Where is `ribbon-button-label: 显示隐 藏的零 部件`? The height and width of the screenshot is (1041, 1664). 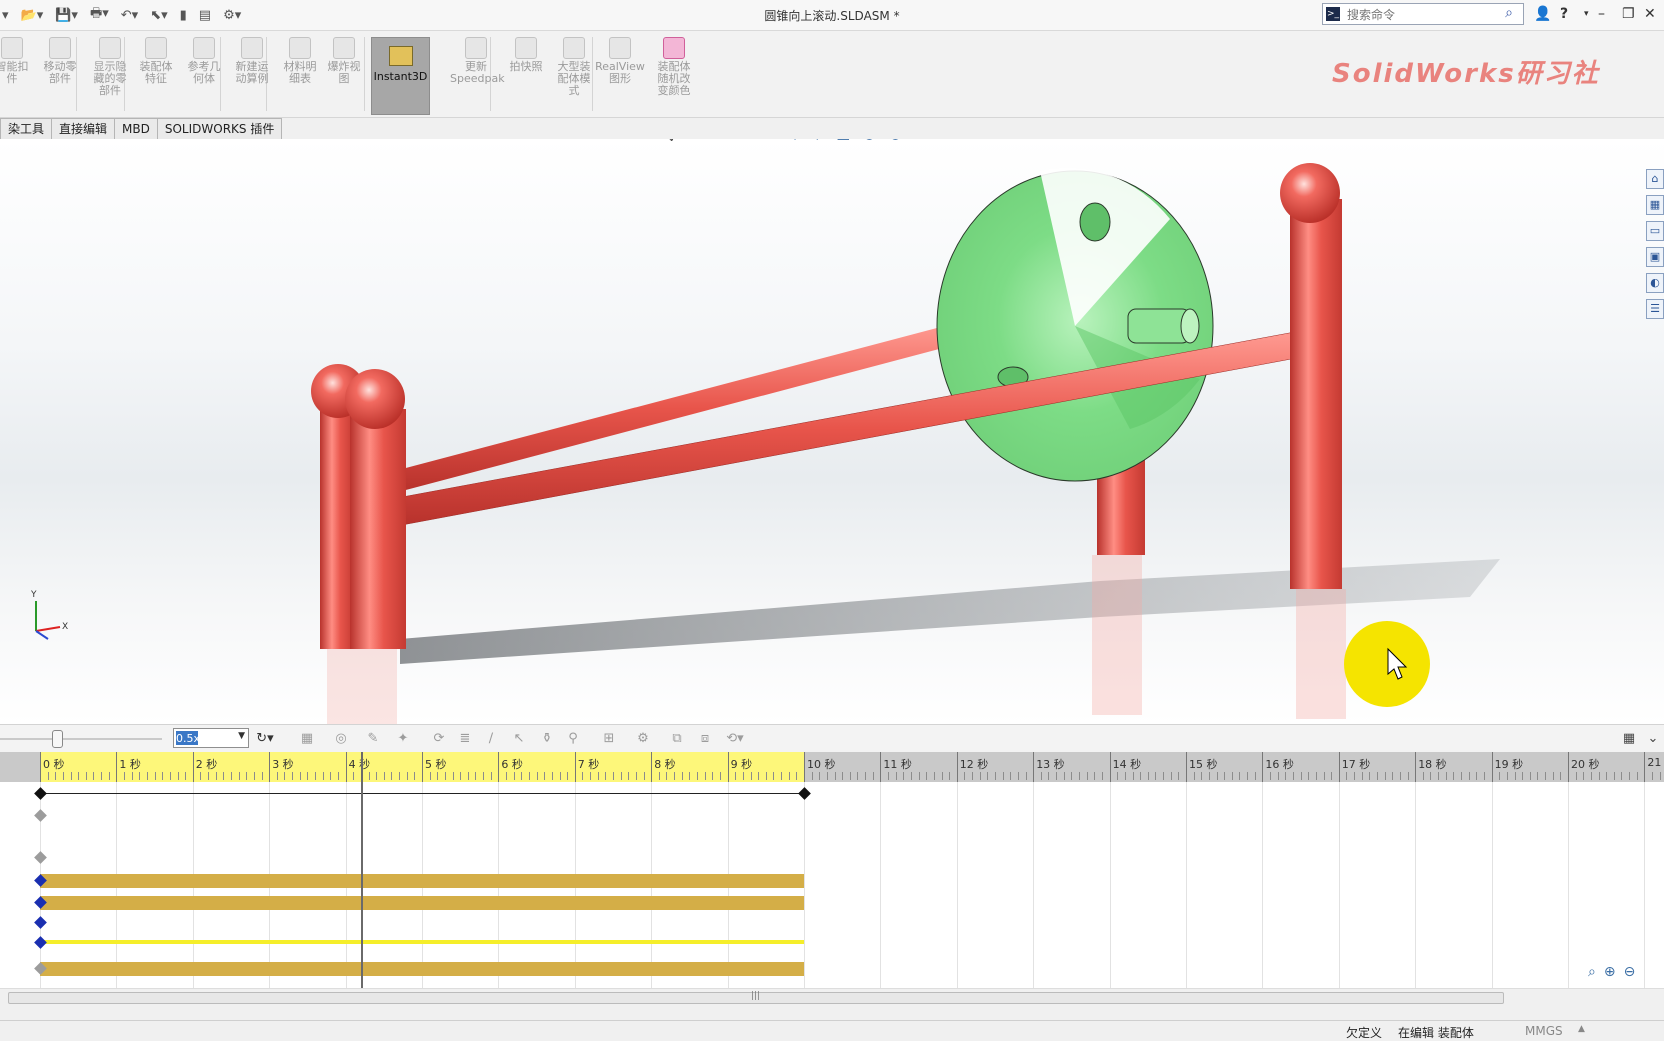 ribbon-button-label: 显示隐 藏的零 部件 is located at coordinates (110, 78).